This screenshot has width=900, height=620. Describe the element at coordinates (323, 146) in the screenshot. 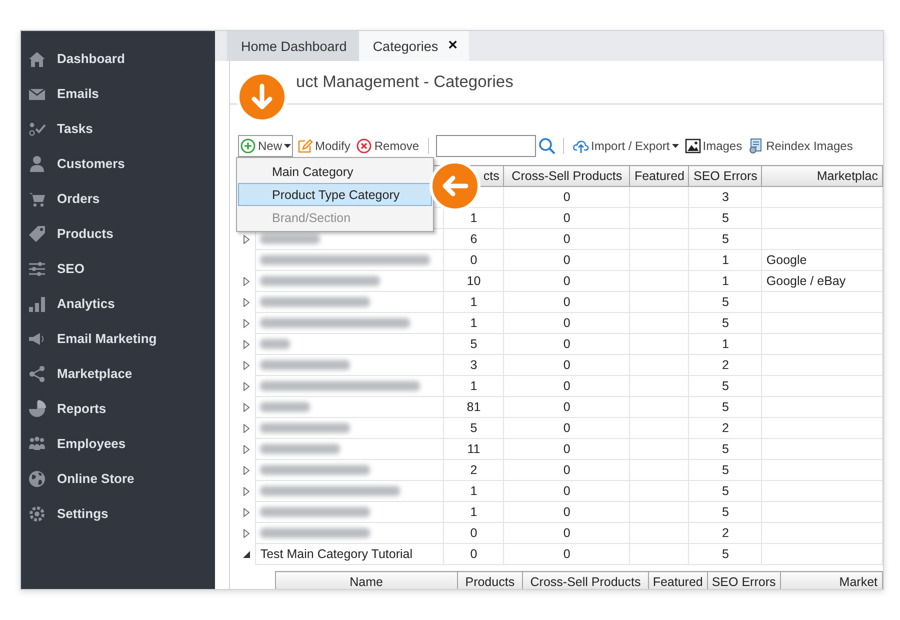

I see `edit-button: Modify` at that location.